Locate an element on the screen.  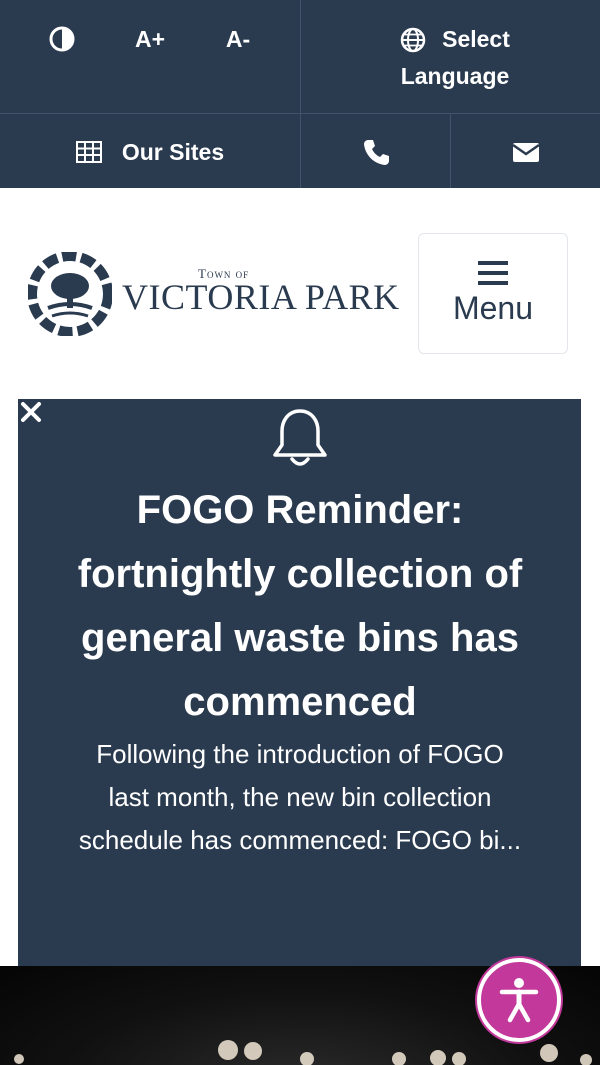
hamburger-icon is located at coordinates (493, 273).